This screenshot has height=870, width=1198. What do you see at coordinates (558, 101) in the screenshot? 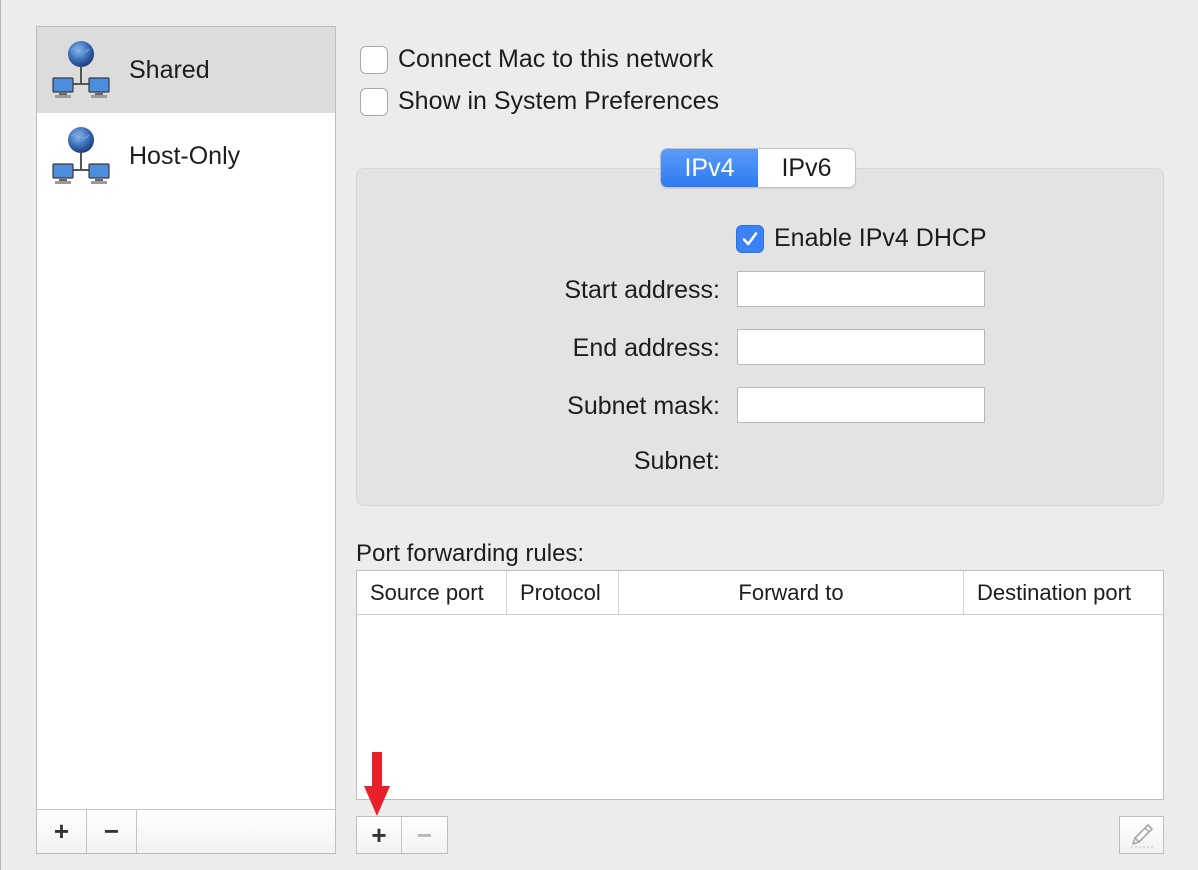
I see `show-in-prefs-label: Show in System Preferences` at bounding box center [558, 101].